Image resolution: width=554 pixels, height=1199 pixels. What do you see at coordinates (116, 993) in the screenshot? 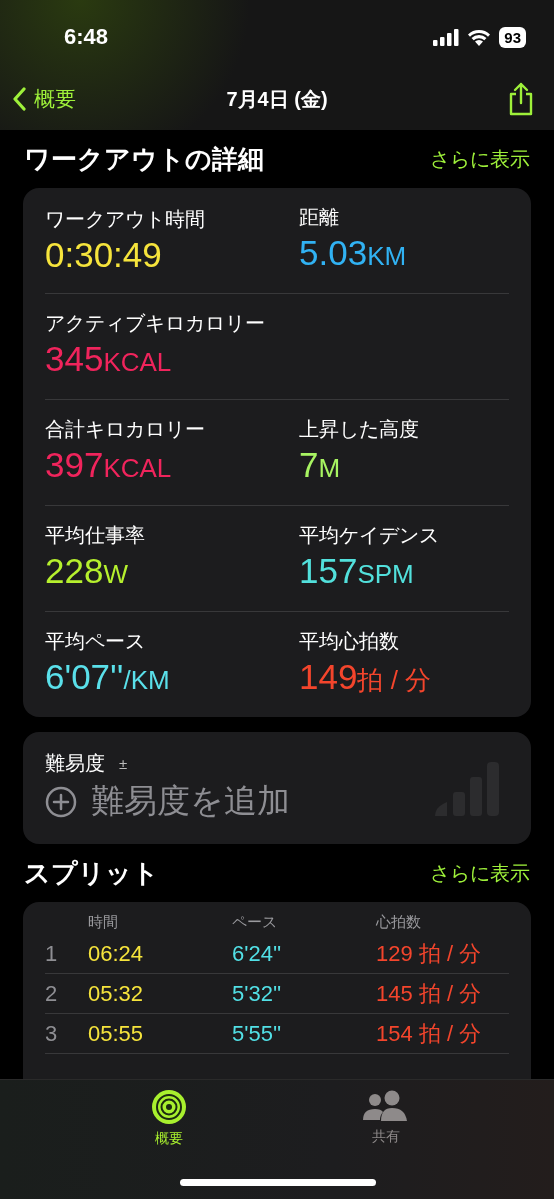
I see `split-time: 05:32` at bounding box center [116, 993].